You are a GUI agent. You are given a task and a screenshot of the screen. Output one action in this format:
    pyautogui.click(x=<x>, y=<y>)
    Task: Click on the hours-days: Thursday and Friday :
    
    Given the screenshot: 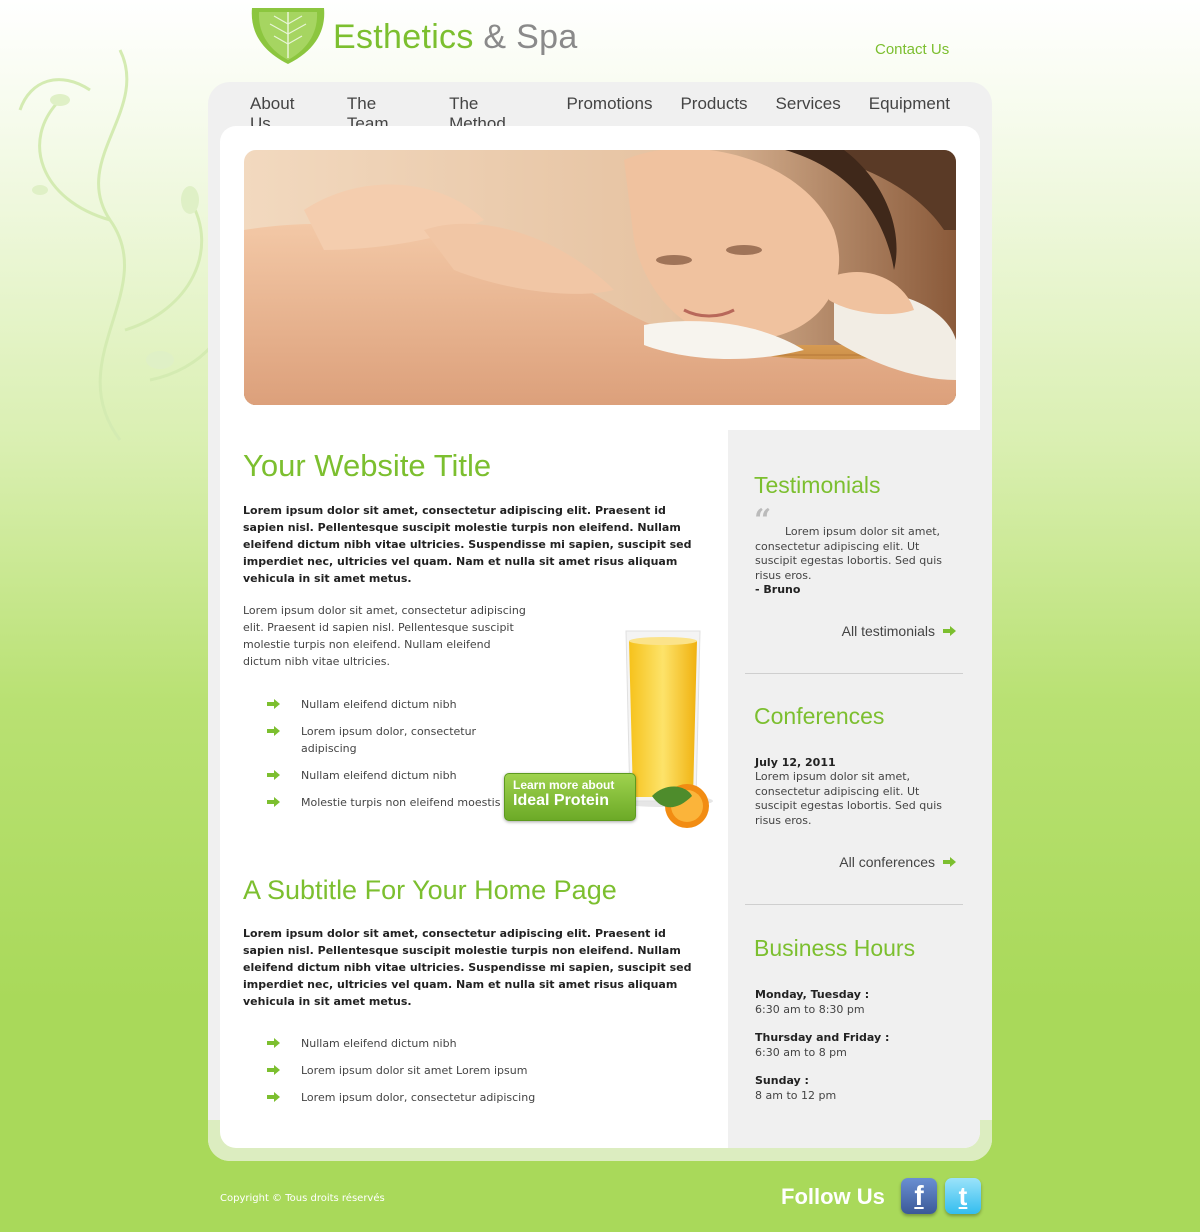 What is the action you would take?
    pyautogui.click(x=822, y=1037)
    